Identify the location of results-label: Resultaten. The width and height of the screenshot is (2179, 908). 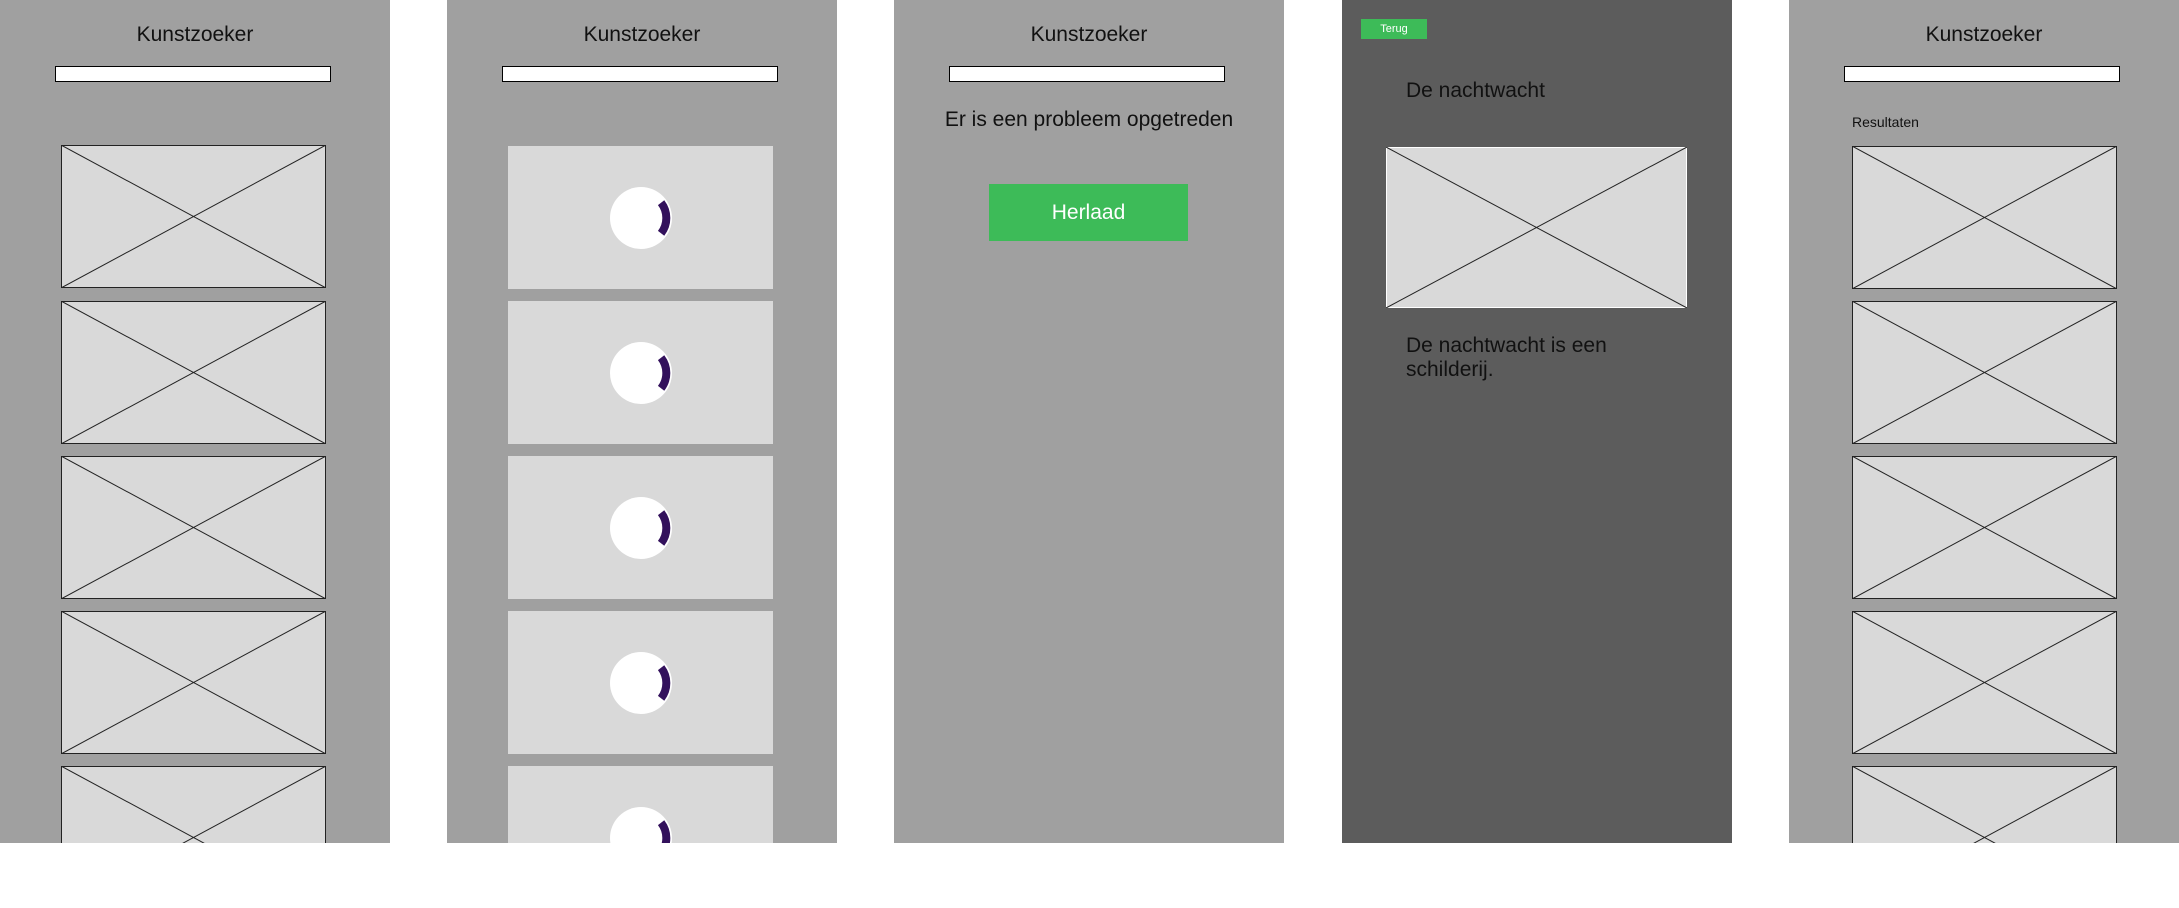
(1885, 122).